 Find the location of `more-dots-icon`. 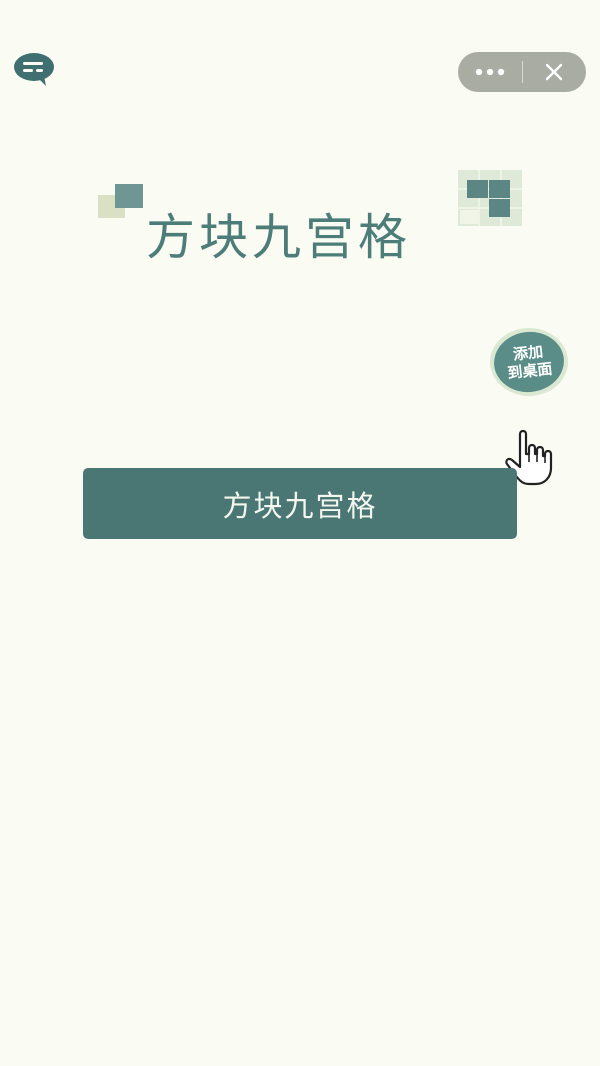

more-dots-icon is located at coordinates (489, 72).